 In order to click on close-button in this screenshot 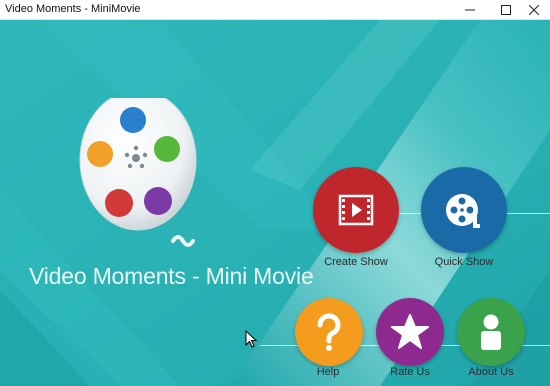, I will do `click(534, 9)`.